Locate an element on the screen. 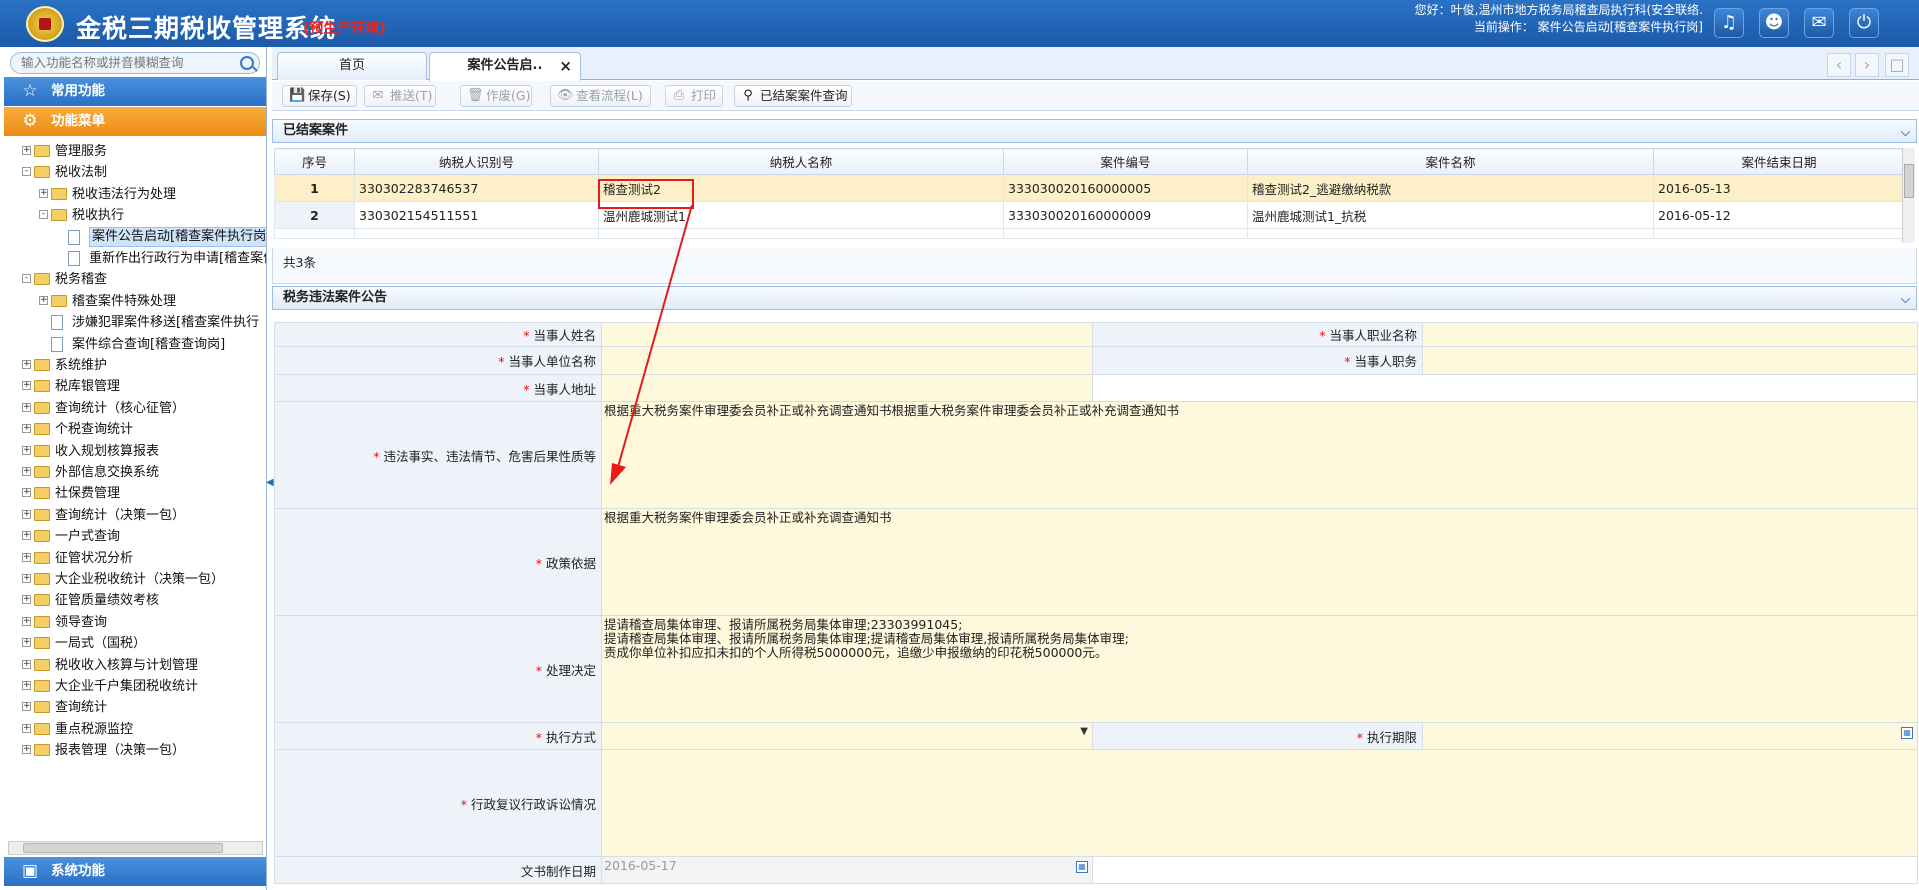 The height and width of the screenshot is (890, 1919). column-header: 序号 is located at coordinates (314, 161).